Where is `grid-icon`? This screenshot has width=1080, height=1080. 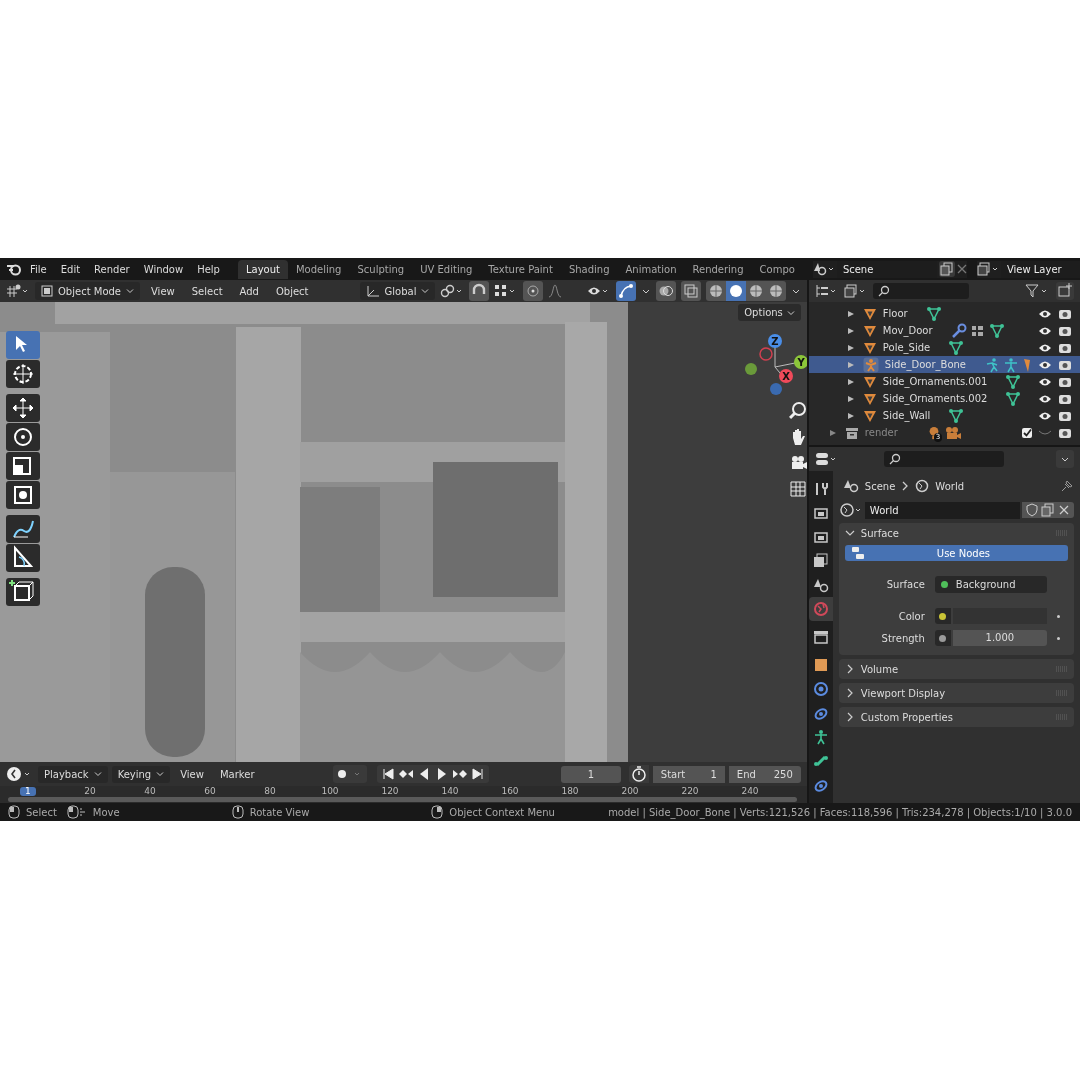 grid-icon is located at coordinates (797, 489).